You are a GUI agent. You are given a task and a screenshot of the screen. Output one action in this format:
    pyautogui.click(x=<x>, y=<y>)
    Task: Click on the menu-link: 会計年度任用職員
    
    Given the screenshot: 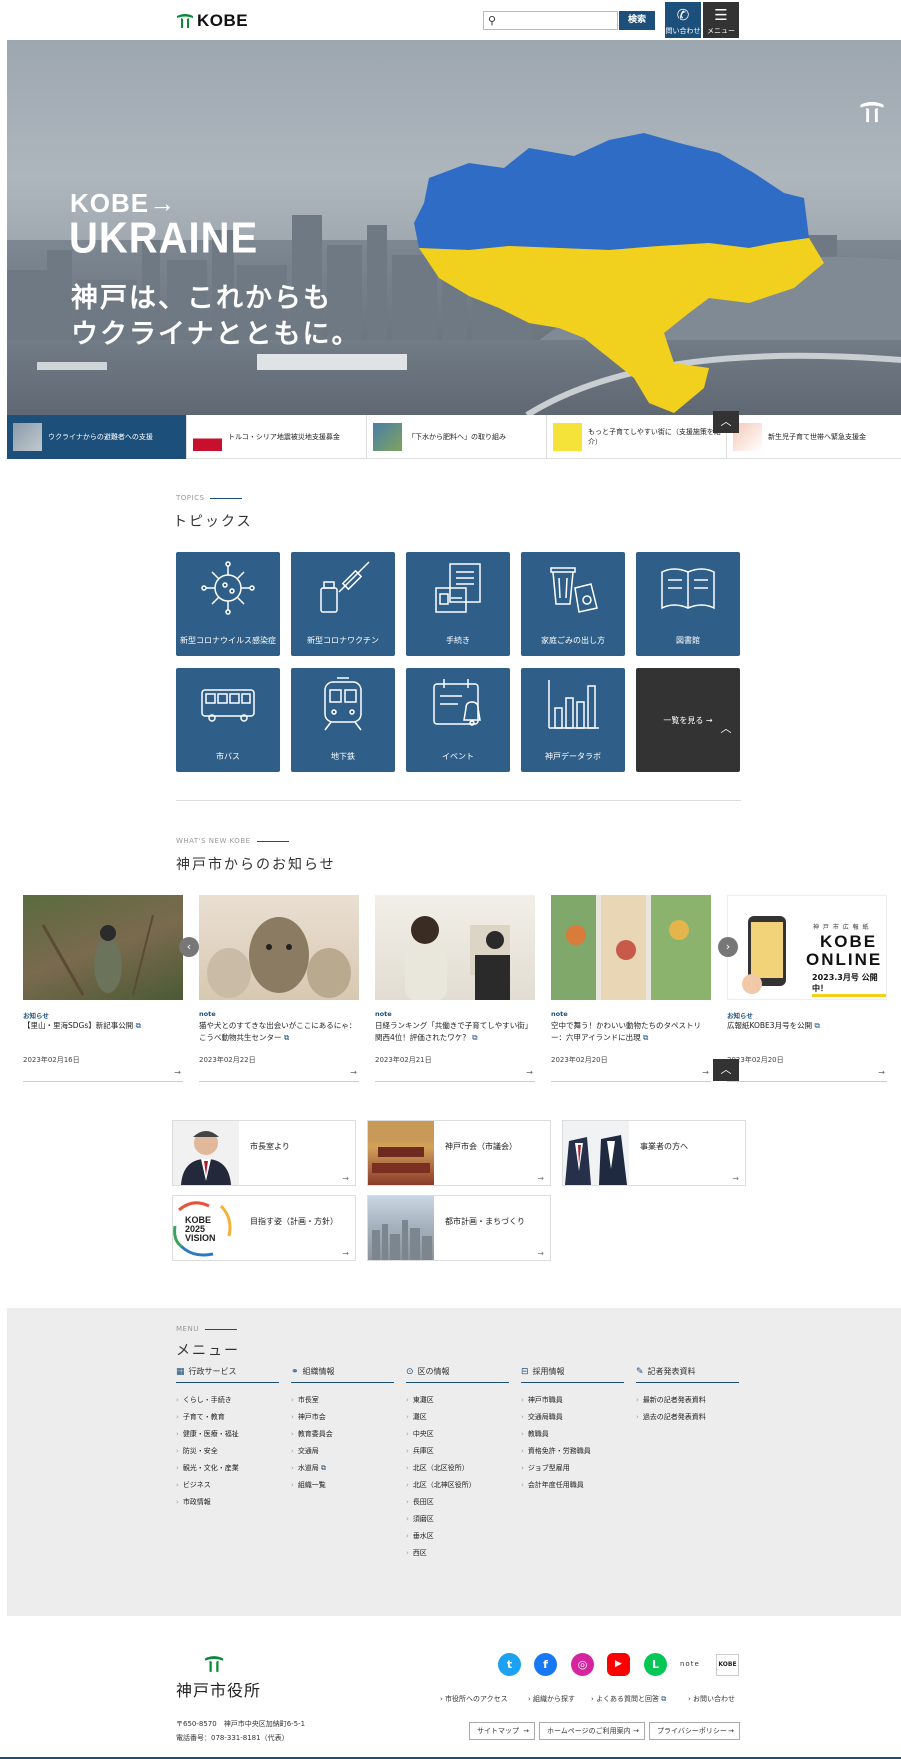 What is the action you would take?
    pyautogui.click(x=572, y=1485)
    